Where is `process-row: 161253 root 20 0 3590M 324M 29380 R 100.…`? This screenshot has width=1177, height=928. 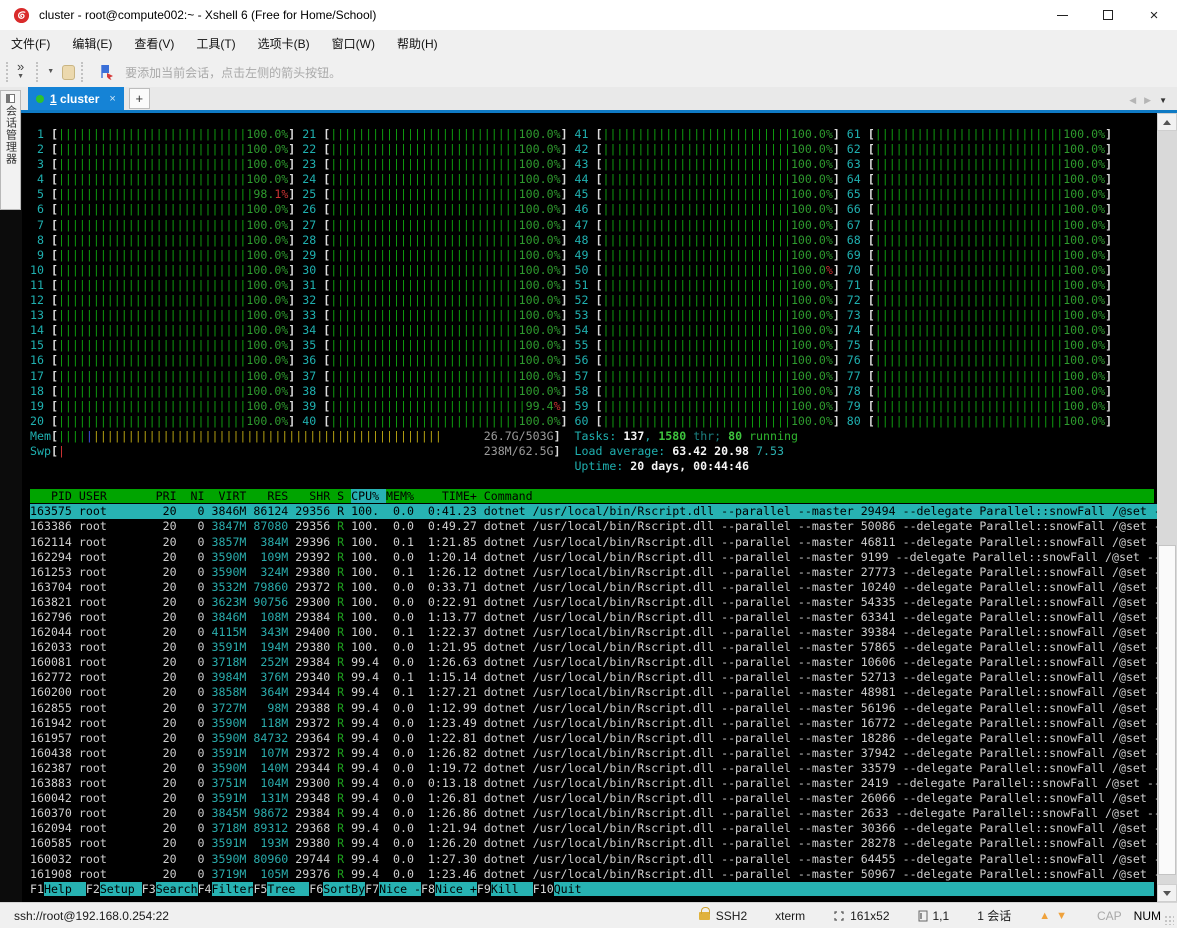 process-row: 161253 root 20 0 3590M 324M 29380 R 100.… is located at coordinates (593, 572).